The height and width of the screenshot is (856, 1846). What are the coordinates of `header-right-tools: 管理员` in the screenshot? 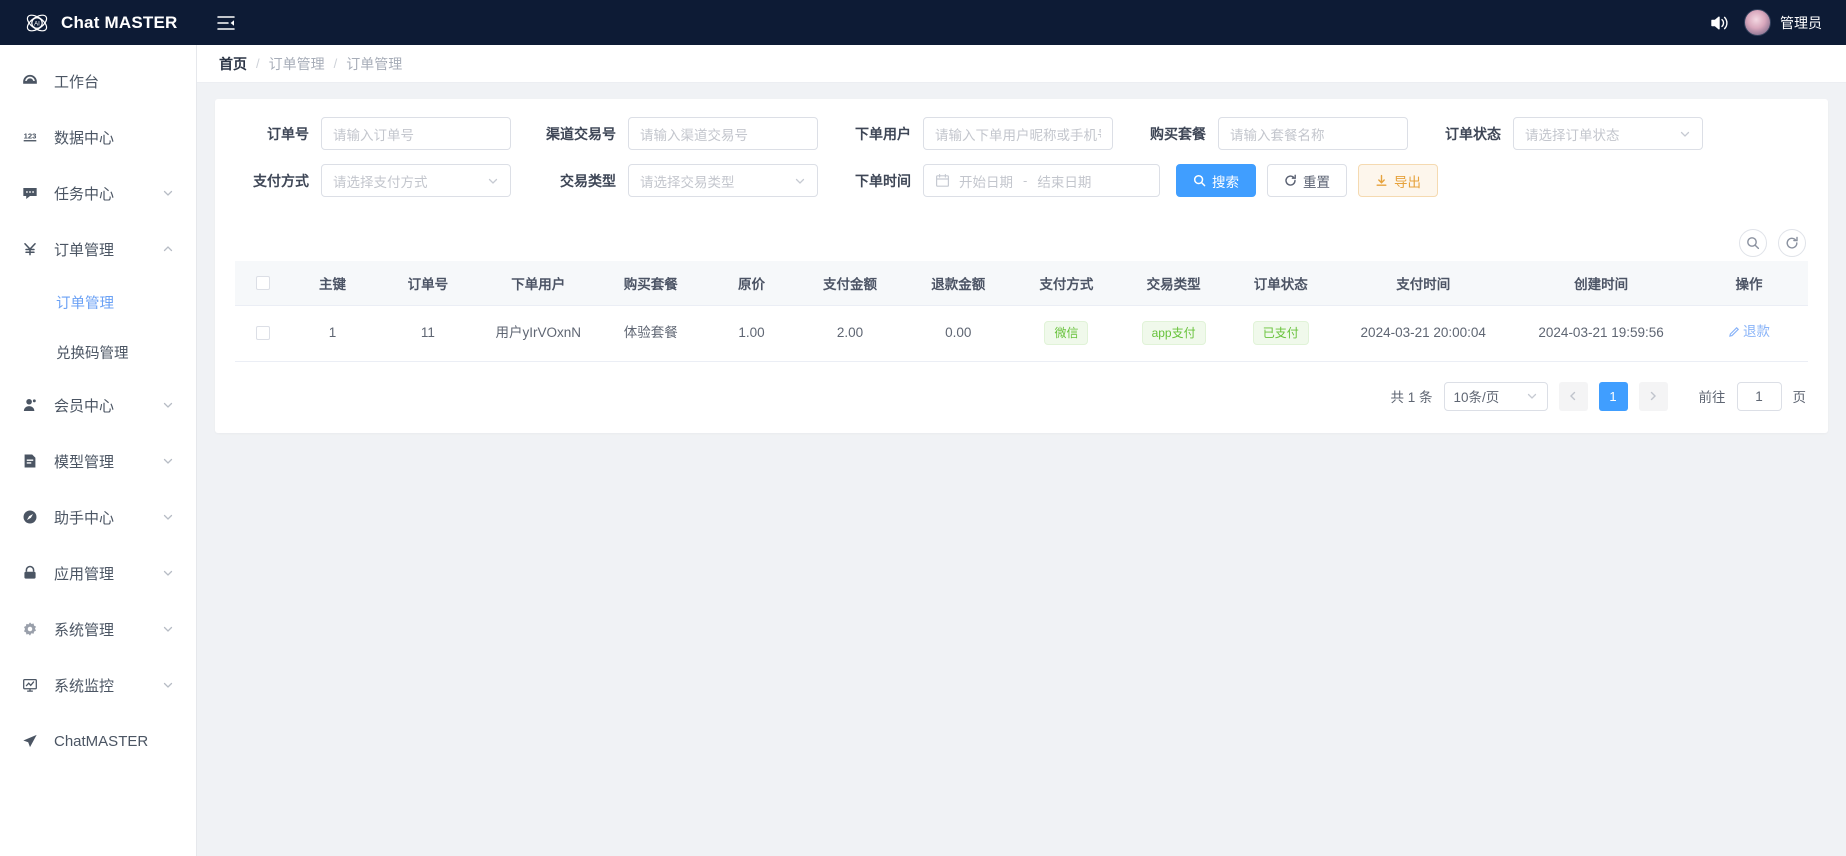 It's located at (1777, 22).